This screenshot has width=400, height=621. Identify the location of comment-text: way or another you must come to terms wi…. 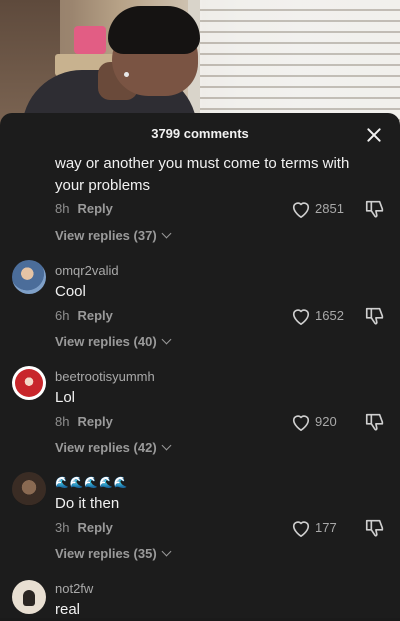
(202, 174).